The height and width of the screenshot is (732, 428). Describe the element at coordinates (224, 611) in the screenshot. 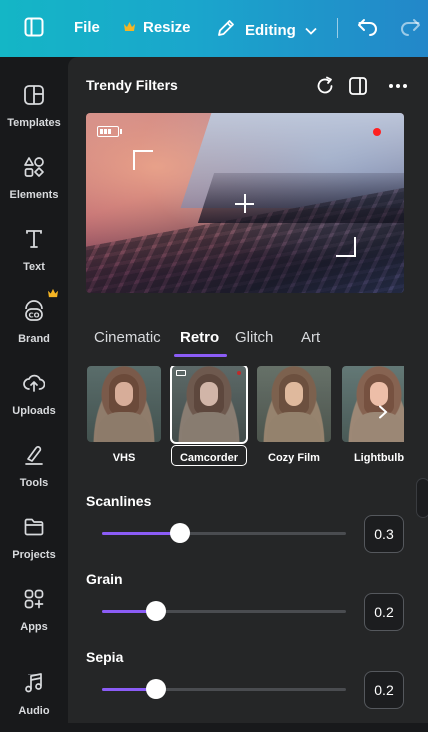

I see `grain-slider-track` at that location.